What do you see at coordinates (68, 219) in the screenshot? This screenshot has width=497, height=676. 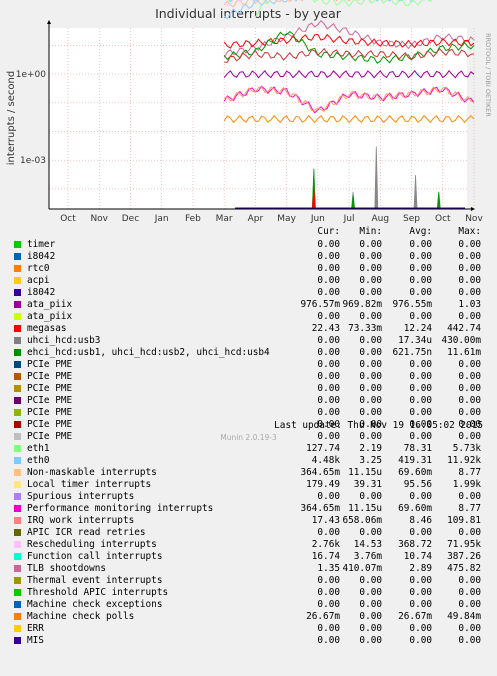 I see `x-tick-label: Oct` at bounding box center [68, 219].